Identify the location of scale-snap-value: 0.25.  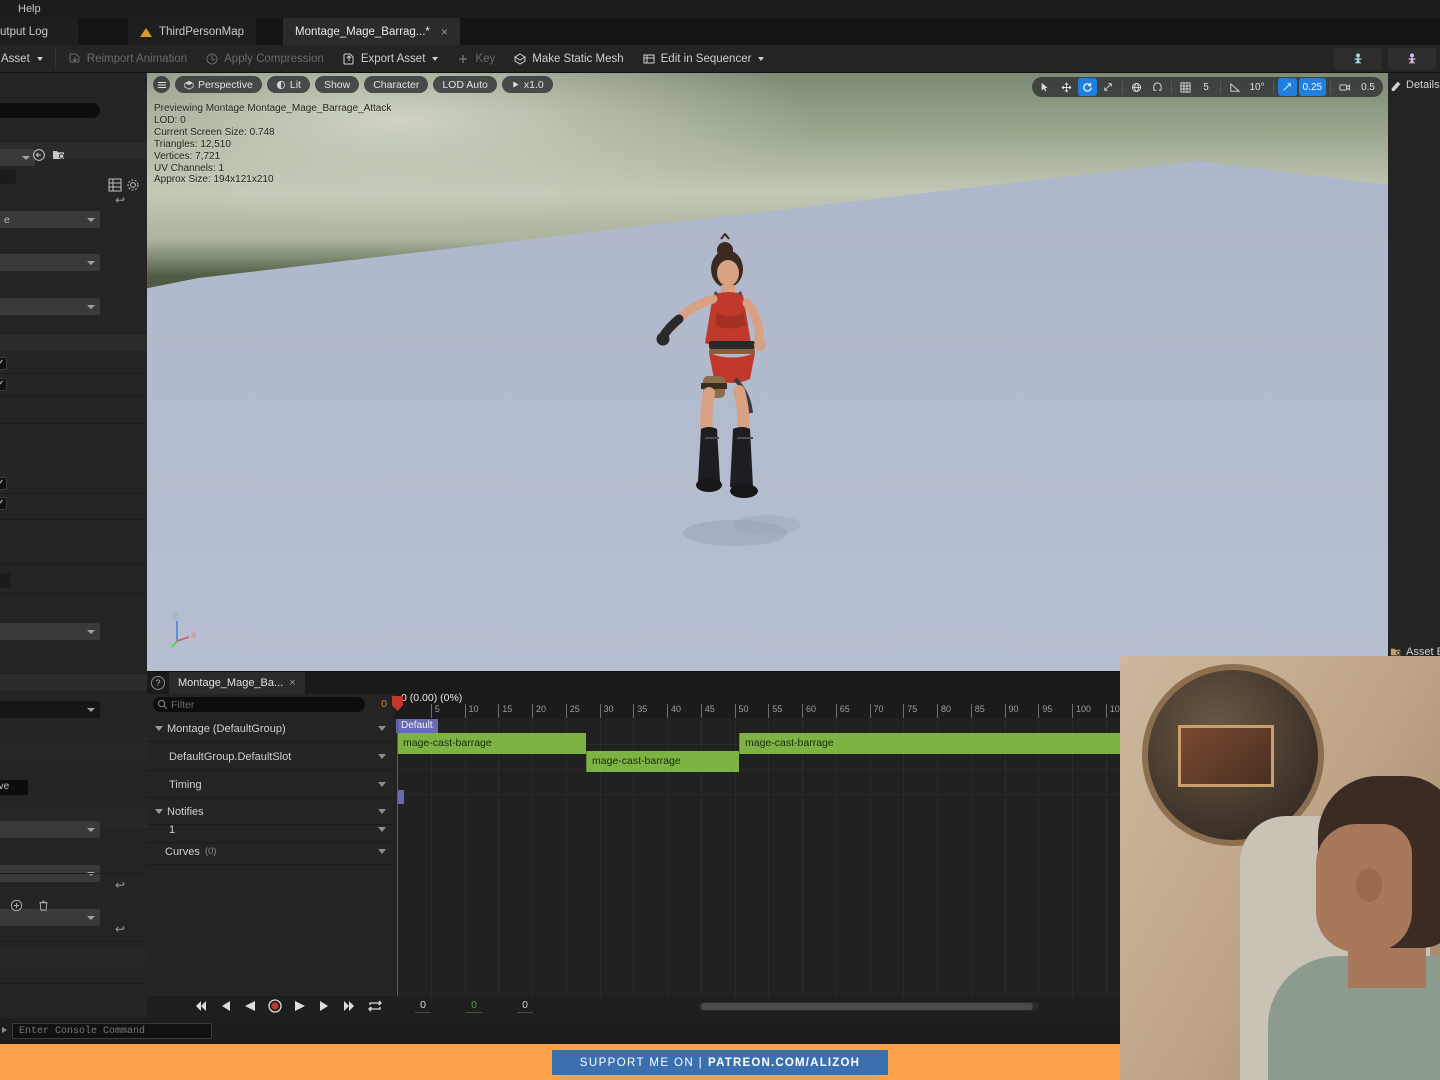
(1312, 87).